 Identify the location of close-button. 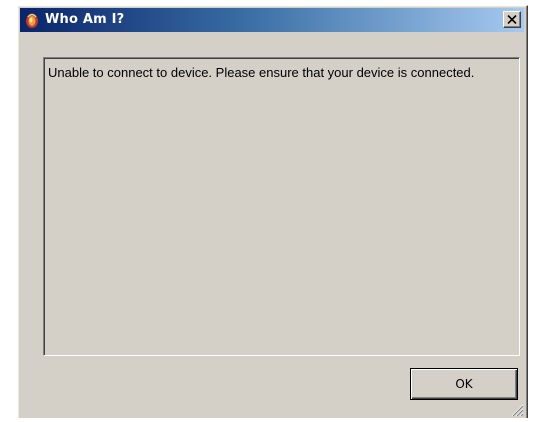
(512, 19).